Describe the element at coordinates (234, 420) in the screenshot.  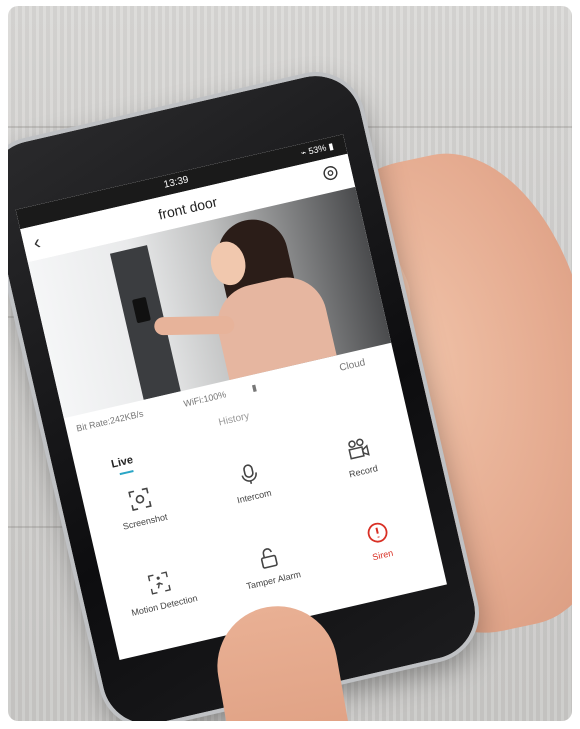
I see `tab-history: History` at that location.